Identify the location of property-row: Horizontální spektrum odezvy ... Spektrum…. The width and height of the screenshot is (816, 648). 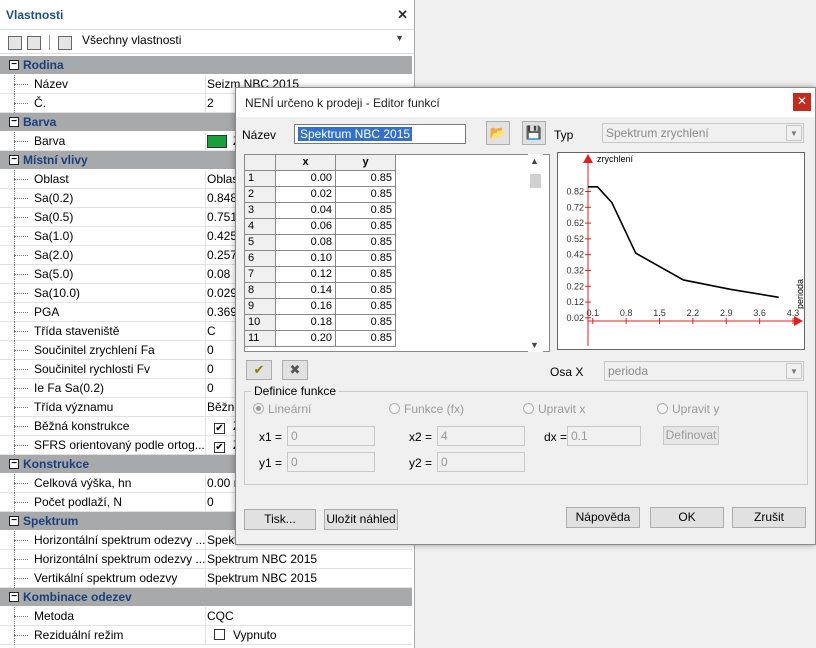
(206, 559).